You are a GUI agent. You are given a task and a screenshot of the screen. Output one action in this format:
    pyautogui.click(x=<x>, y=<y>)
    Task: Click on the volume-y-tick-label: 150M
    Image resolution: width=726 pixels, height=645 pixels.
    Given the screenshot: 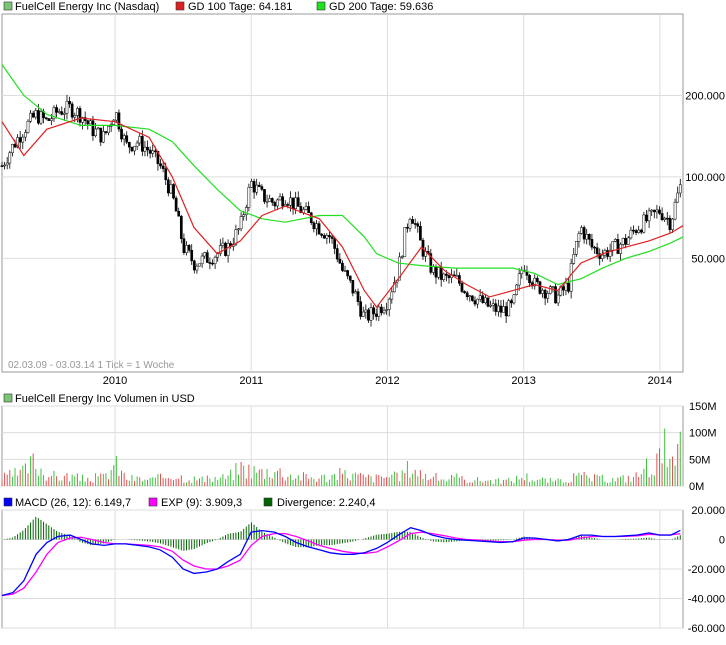 What is the action you would take?
    pyautogui.click(x=703, y=407)
    